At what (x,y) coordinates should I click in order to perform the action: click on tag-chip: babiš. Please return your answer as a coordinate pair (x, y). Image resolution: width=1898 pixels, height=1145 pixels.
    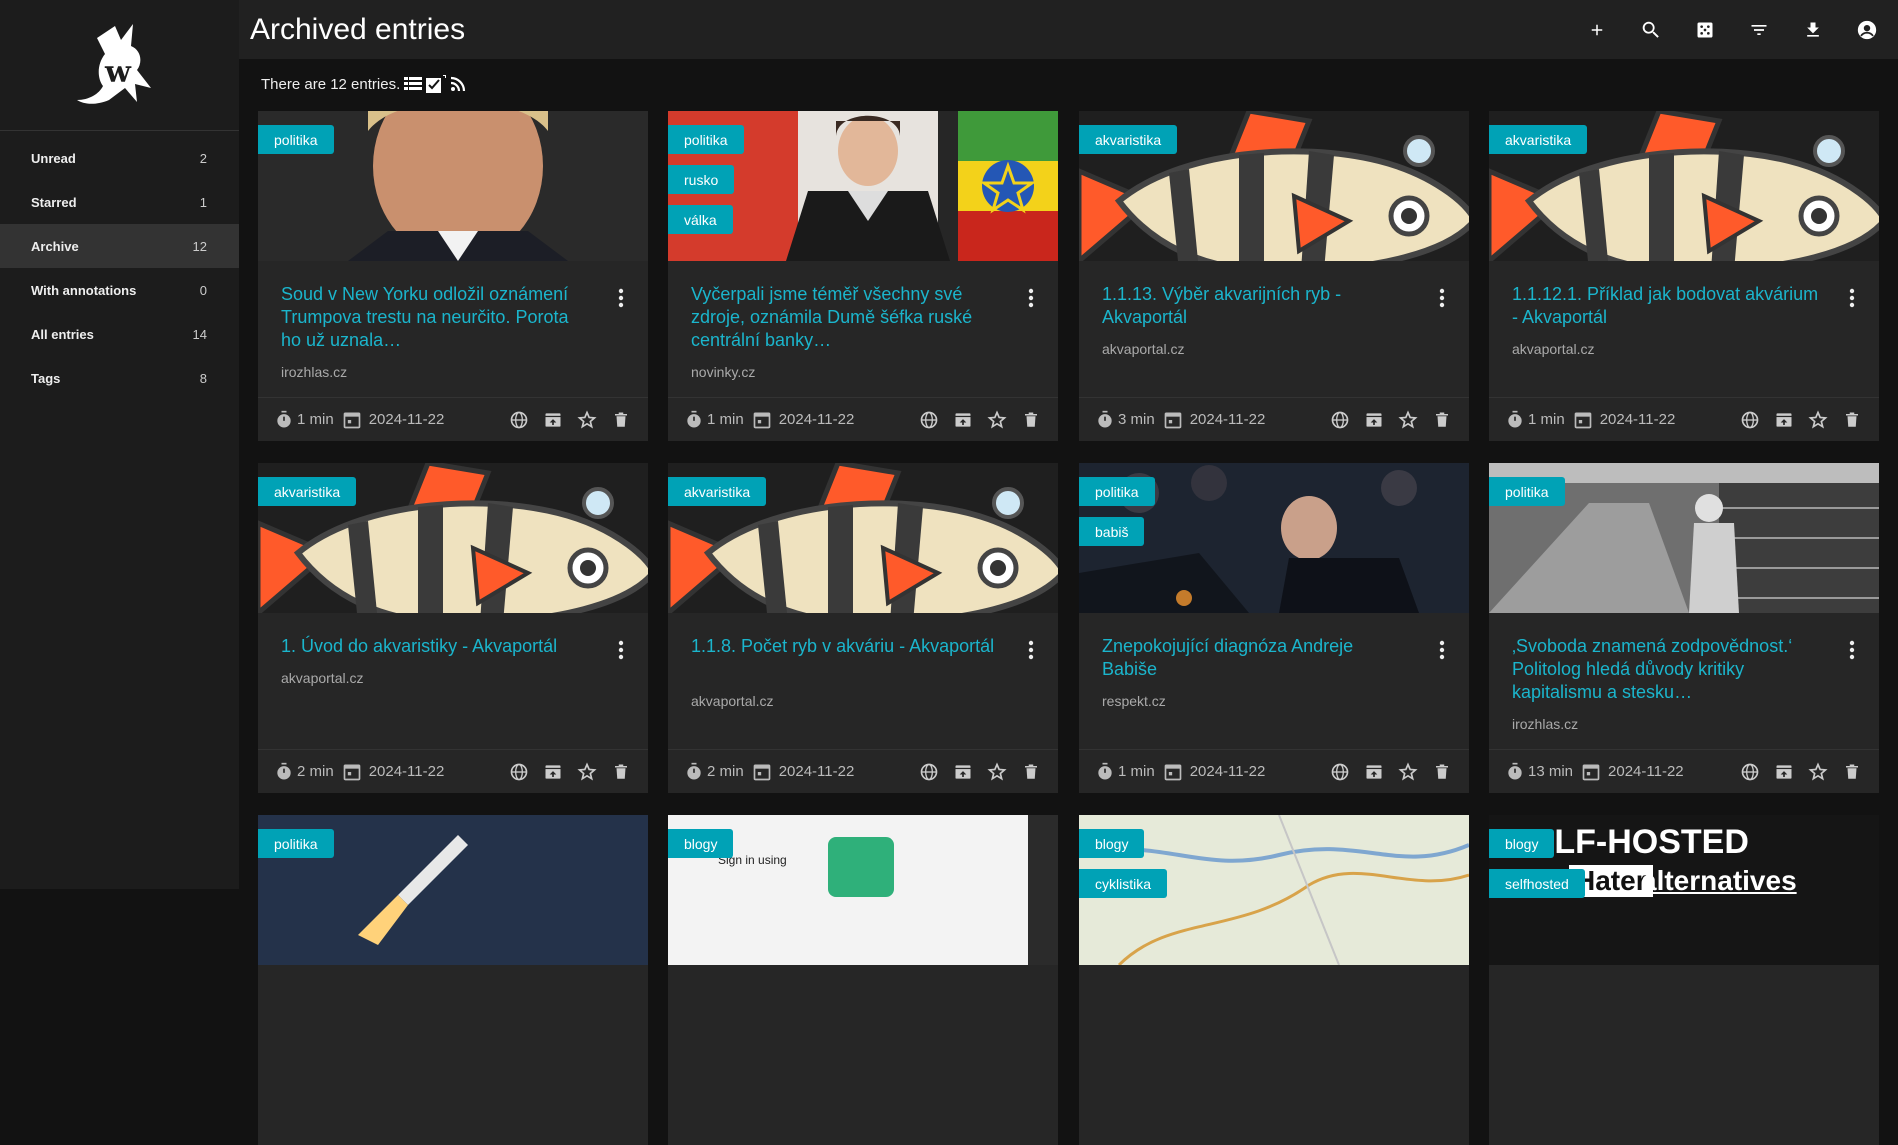
    Looking at the image, I should click on (1112, 531).